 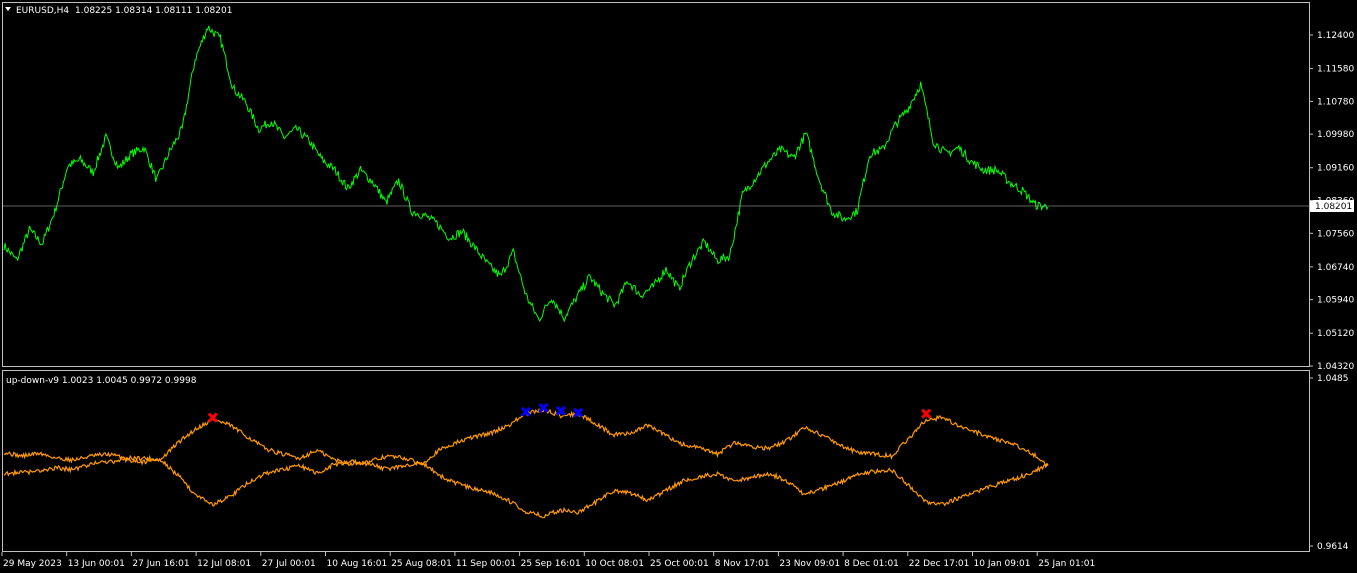 I want to click on time-axis-label: 11 Sep 00:01, so click(x=486, y=564).